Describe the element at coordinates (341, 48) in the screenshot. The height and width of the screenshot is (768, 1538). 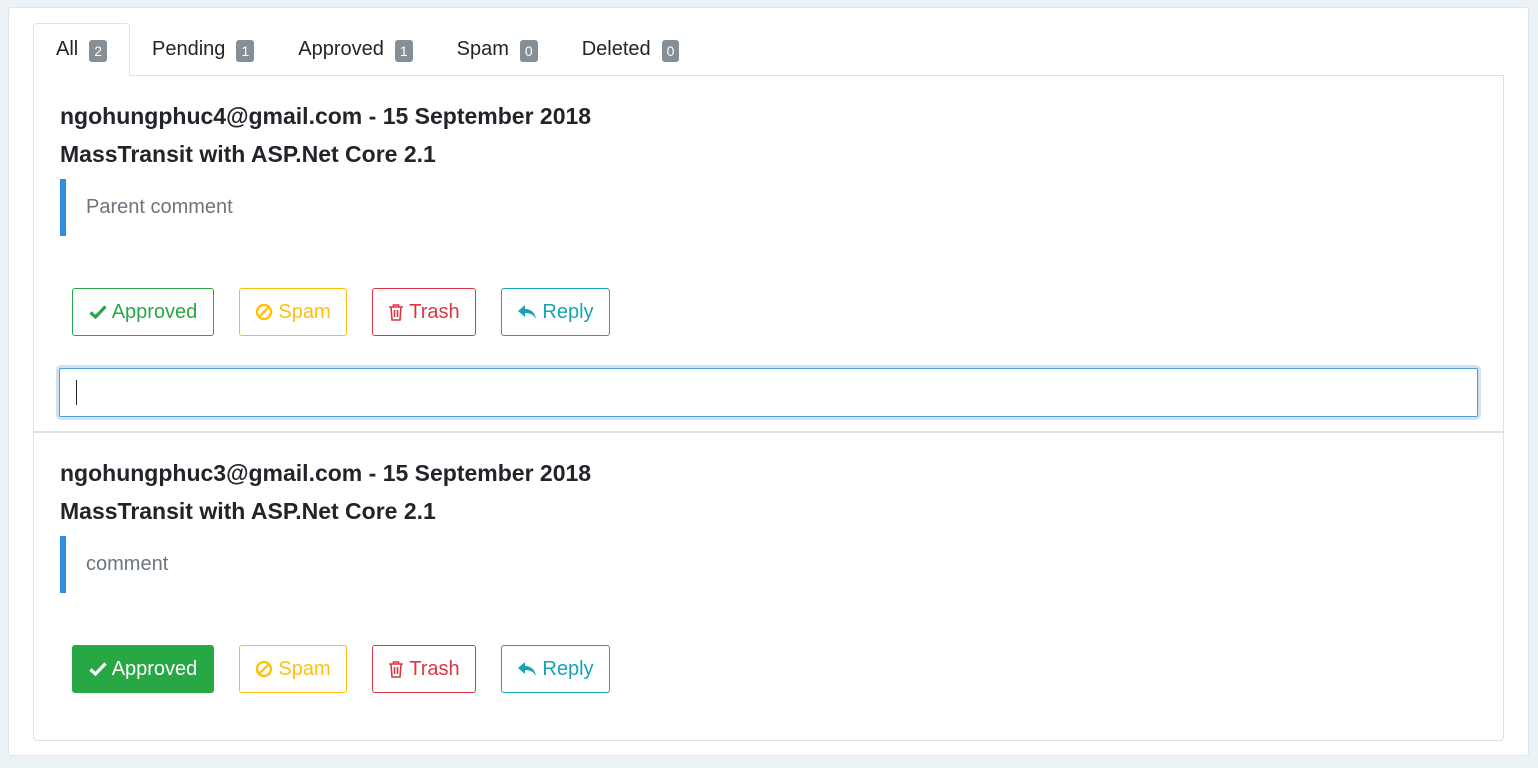
I see `tab-label: Approved` at that location.